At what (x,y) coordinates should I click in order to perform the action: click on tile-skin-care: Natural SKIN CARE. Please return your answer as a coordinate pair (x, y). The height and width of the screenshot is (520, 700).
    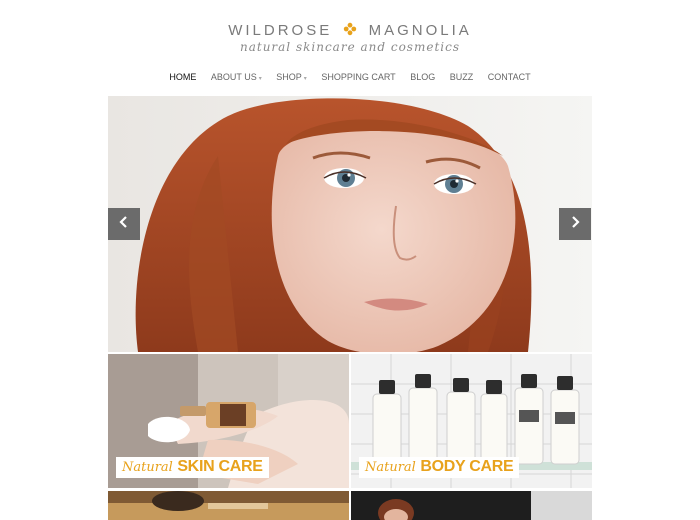
    Looking at the image, I should click on (228, 421).